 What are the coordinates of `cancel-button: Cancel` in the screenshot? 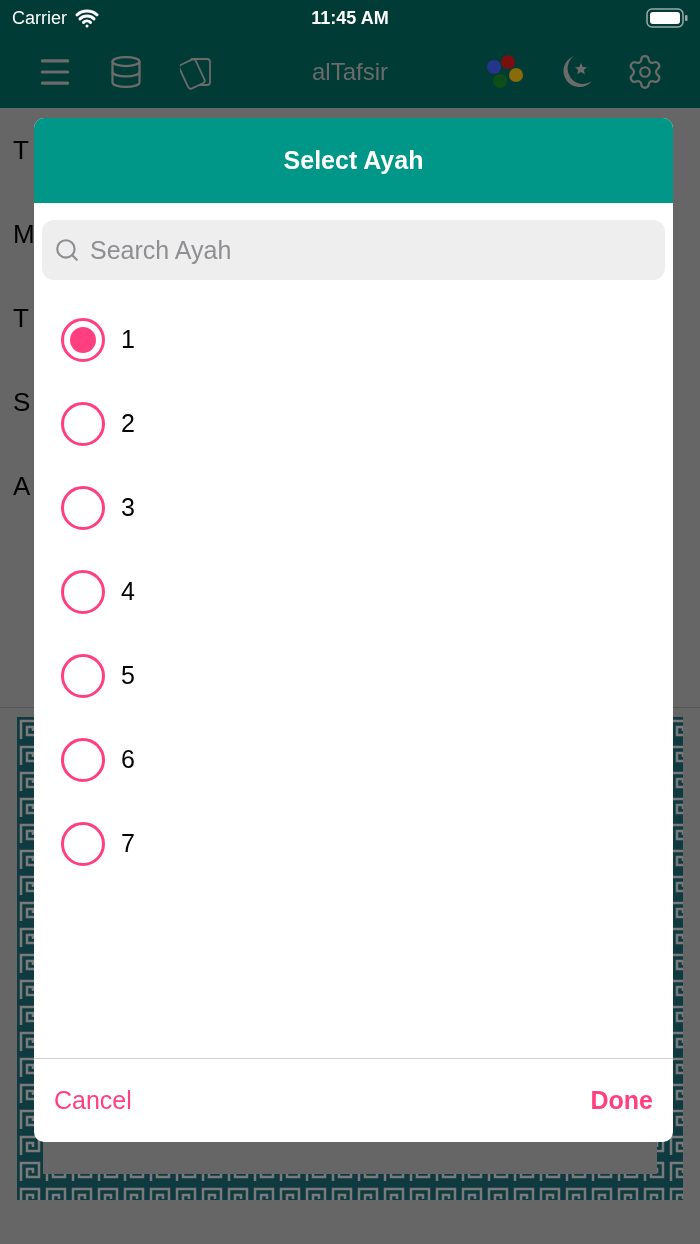 It's located at (93, 1100).